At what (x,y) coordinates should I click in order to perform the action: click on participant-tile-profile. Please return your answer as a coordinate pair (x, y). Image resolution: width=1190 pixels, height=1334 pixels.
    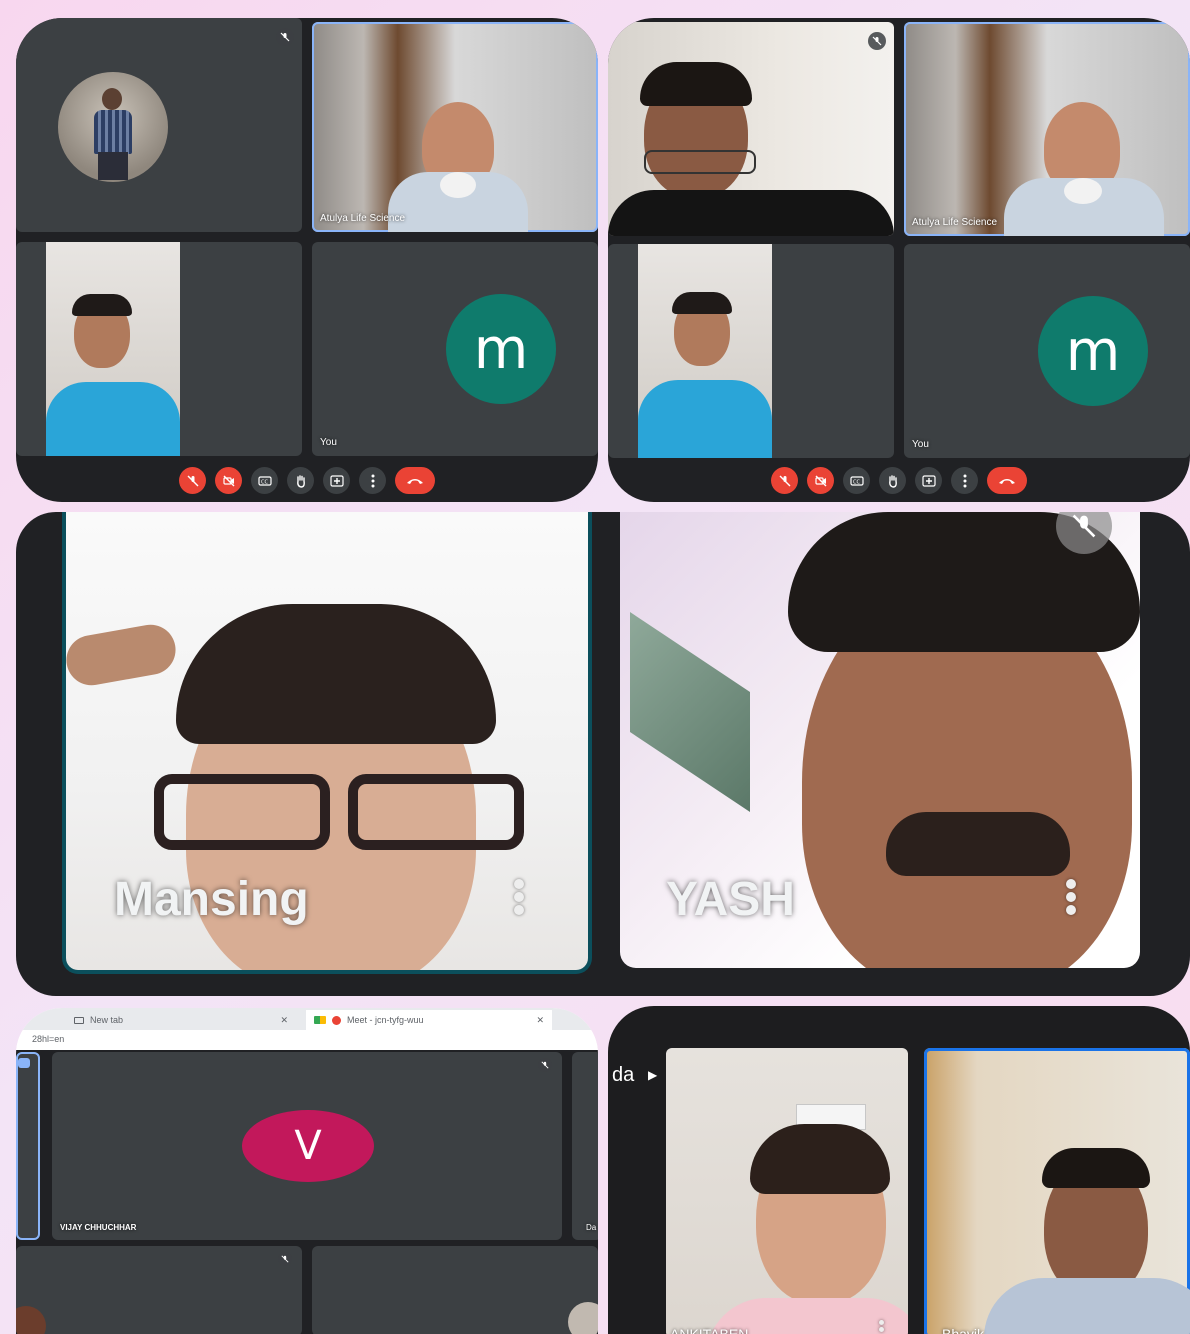
    Looking at the image, I should click on (159, 125).